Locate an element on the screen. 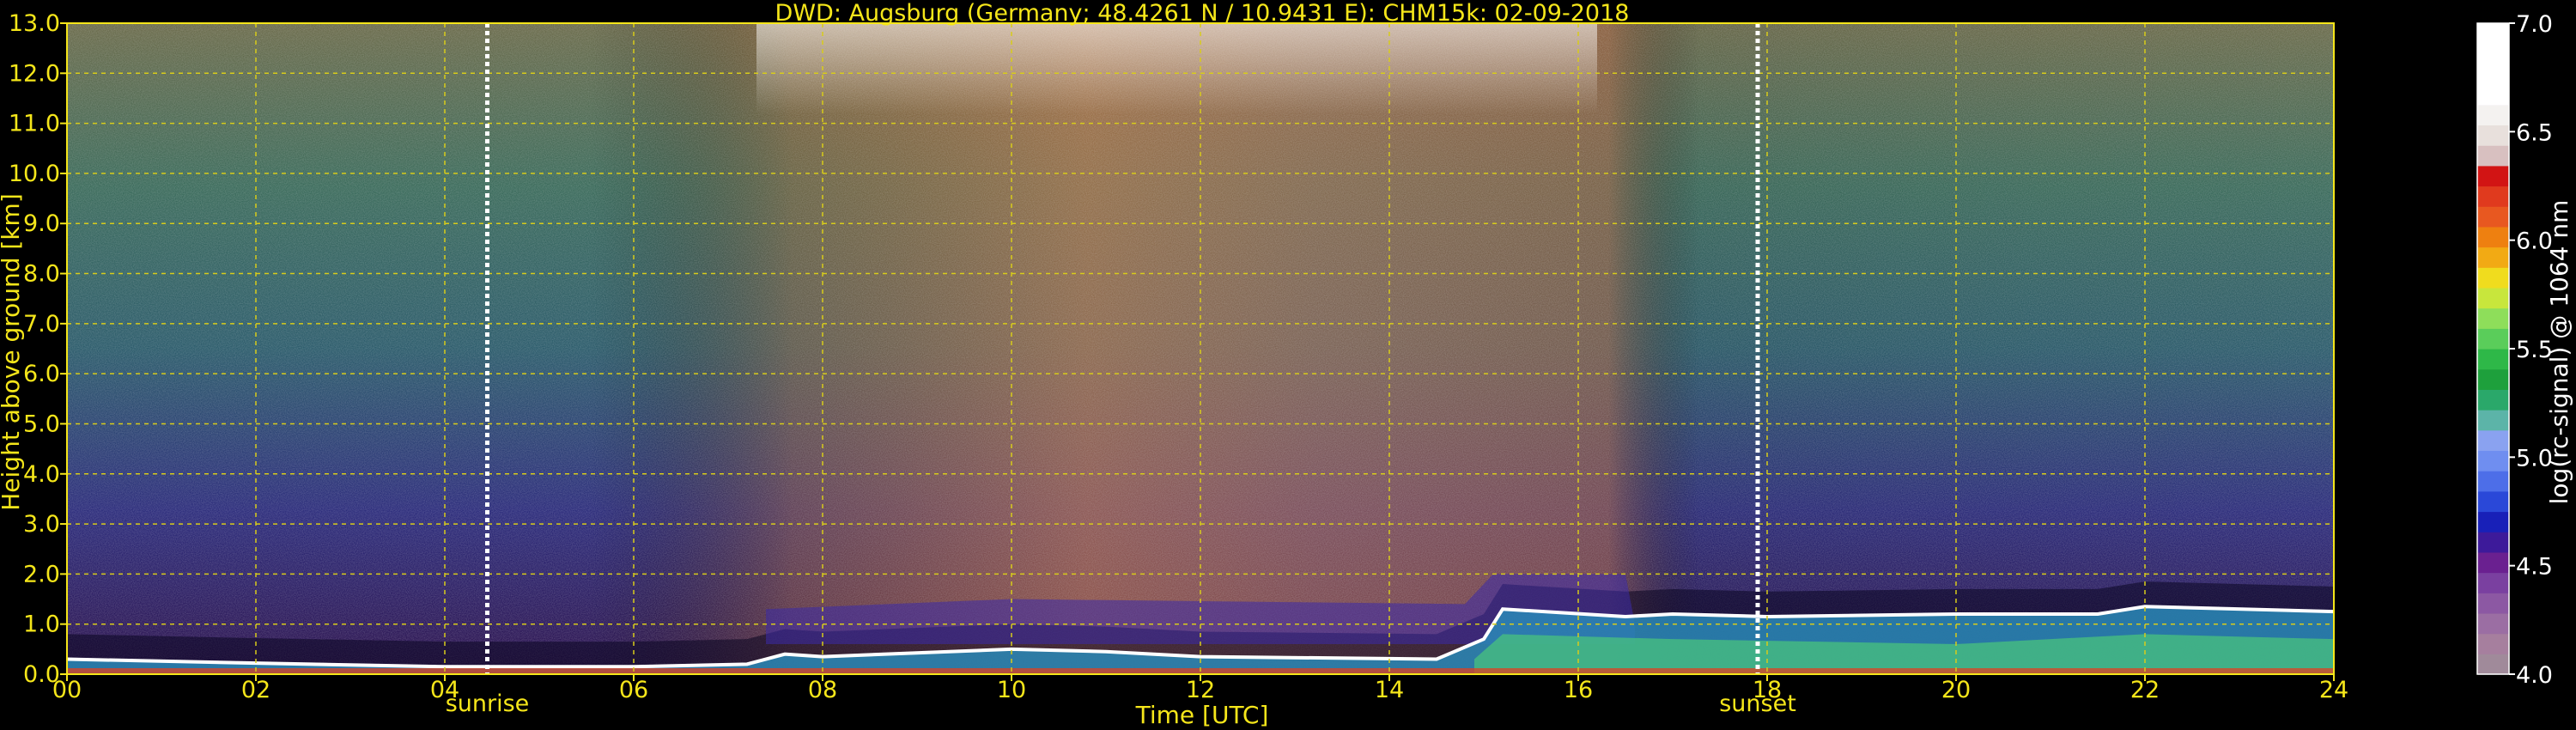 This screenshot has height=730, width=2576. y-tick-label: 2.0 is located at coordinates (41, 574).